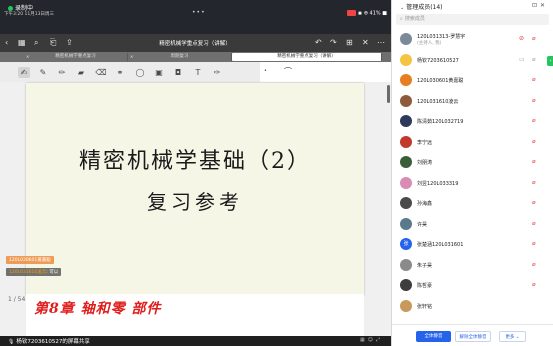 The image size is (553, 346). I want to click on share-notice-bar: 🎙 杨钦7203610527的屏幕共享 ▦☺⤢, so click(195, 341).